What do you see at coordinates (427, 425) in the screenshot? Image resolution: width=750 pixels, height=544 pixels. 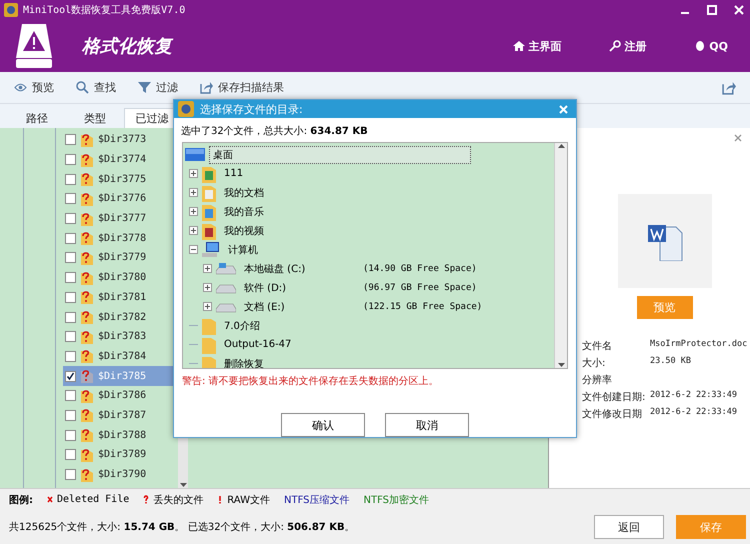 I see `cancel-button: 取消` at bounding box center [427, 425].